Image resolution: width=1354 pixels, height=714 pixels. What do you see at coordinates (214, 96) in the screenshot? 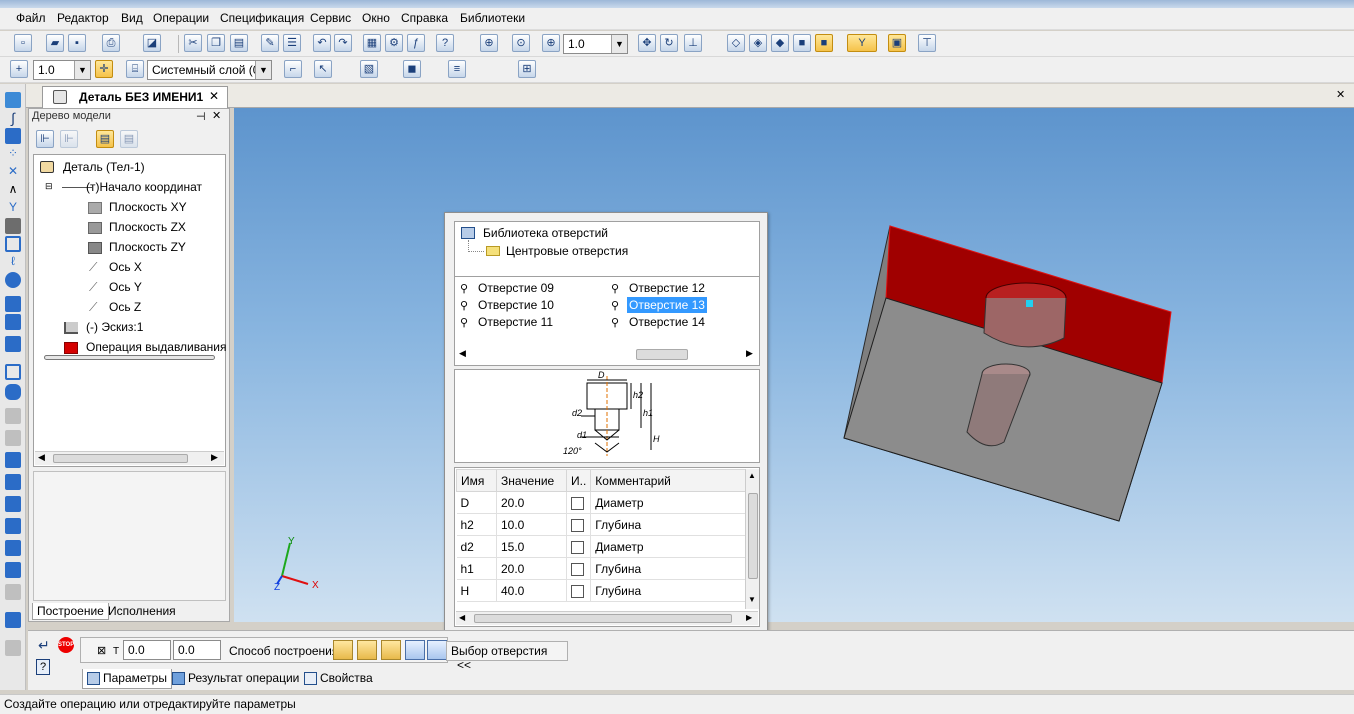
I see `close-icon: ✕` at bounding box center [214, 96].